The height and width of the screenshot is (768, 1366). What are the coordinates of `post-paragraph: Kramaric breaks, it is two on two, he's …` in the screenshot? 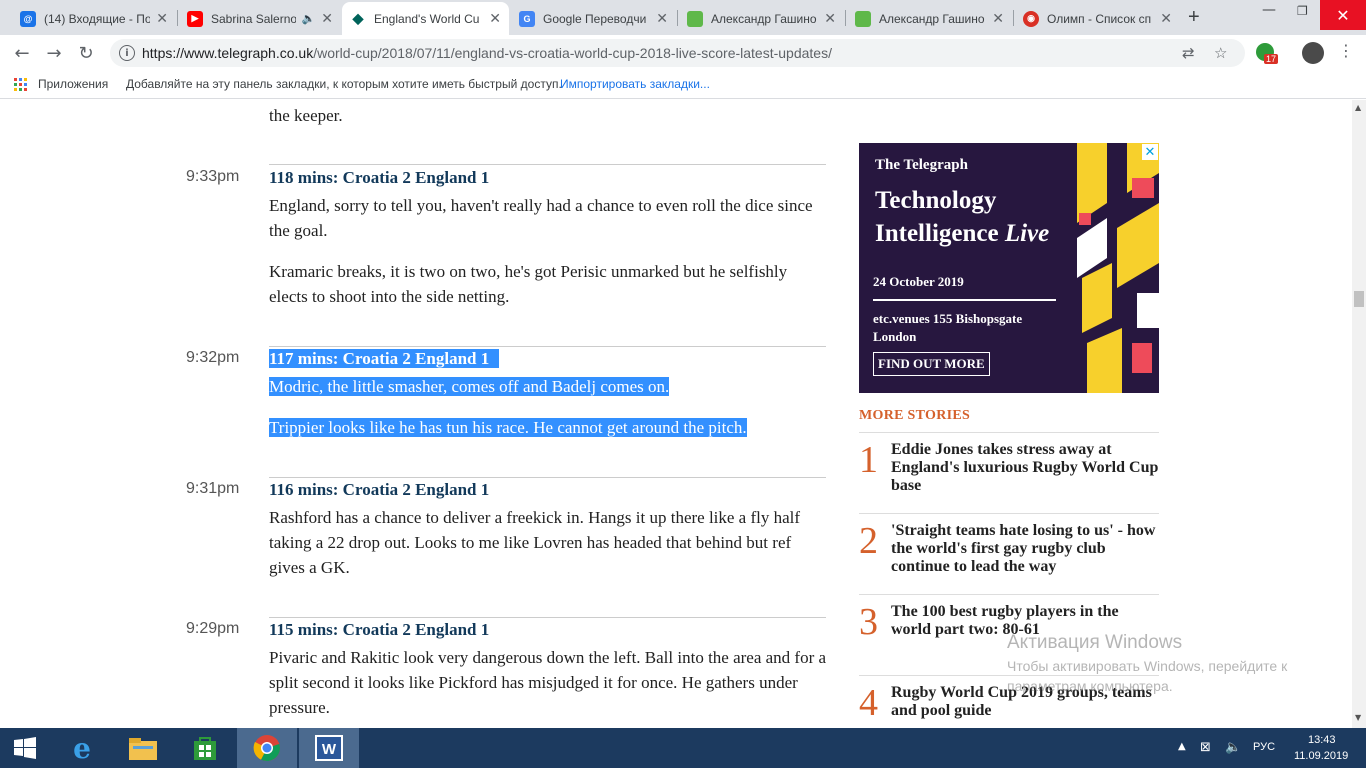 It's located at (528, 284).